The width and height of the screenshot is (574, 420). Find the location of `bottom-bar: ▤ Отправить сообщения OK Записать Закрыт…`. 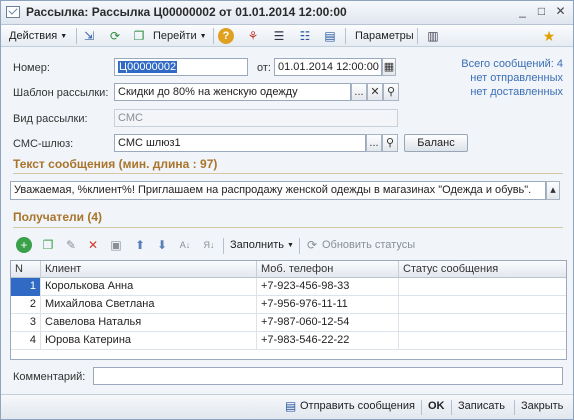

bottom-bar: ▤ Отправить сообщения OK Записать Закрыт… is located at coordinates (287, 406).